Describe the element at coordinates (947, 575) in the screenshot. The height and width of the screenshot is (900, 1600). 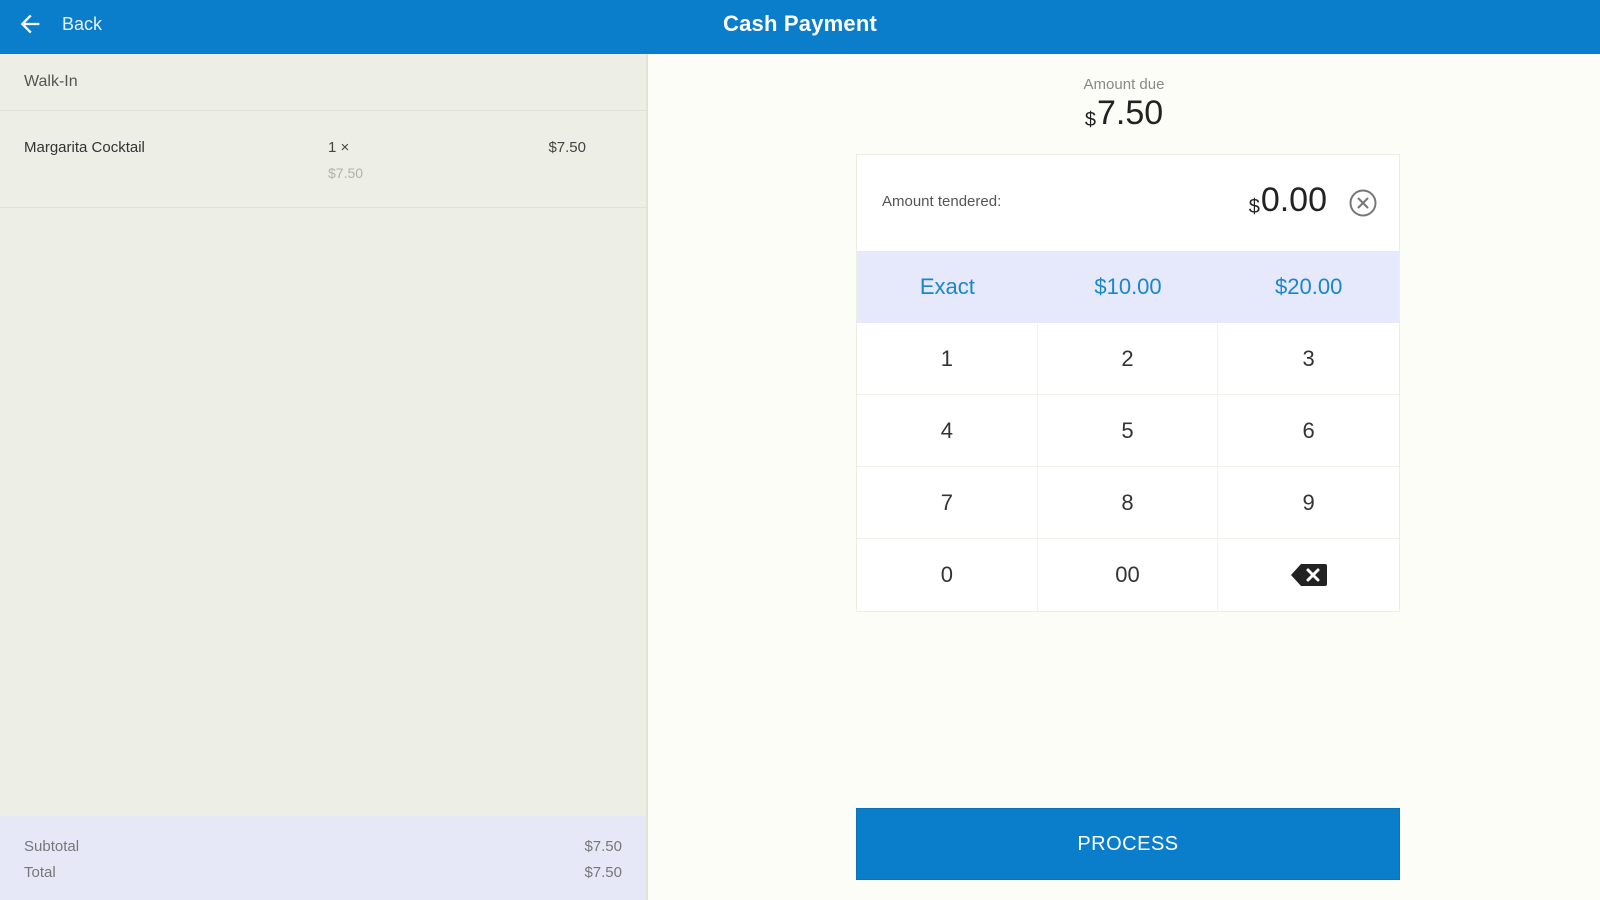
I see `key-0: 0` at that location.